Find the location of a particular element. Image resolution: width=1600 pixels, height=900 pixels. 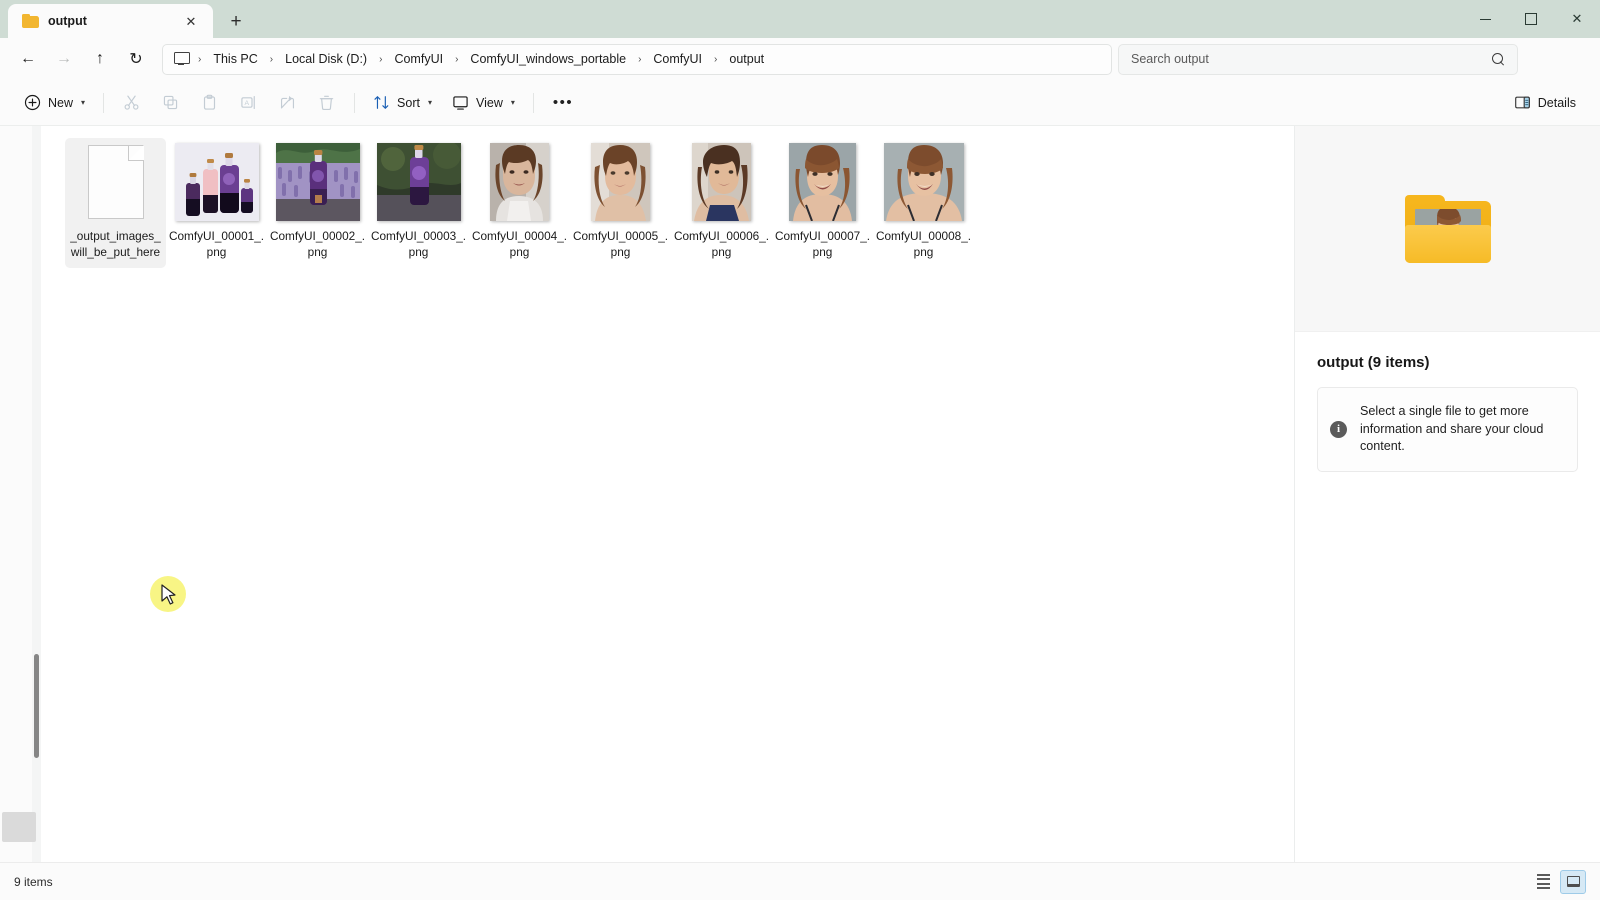

file-item: ComfyUI_00008_.png is located at coordinates (923, 203).